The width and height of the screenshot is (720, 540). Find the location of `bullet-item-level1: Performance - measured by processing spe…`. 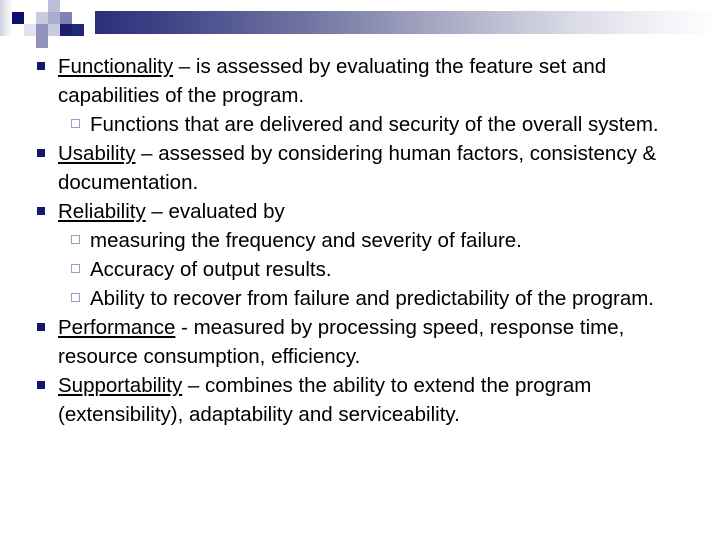

bullet-item-level1: Performance - measured by processing spe… is located at coordinates (360, 342).